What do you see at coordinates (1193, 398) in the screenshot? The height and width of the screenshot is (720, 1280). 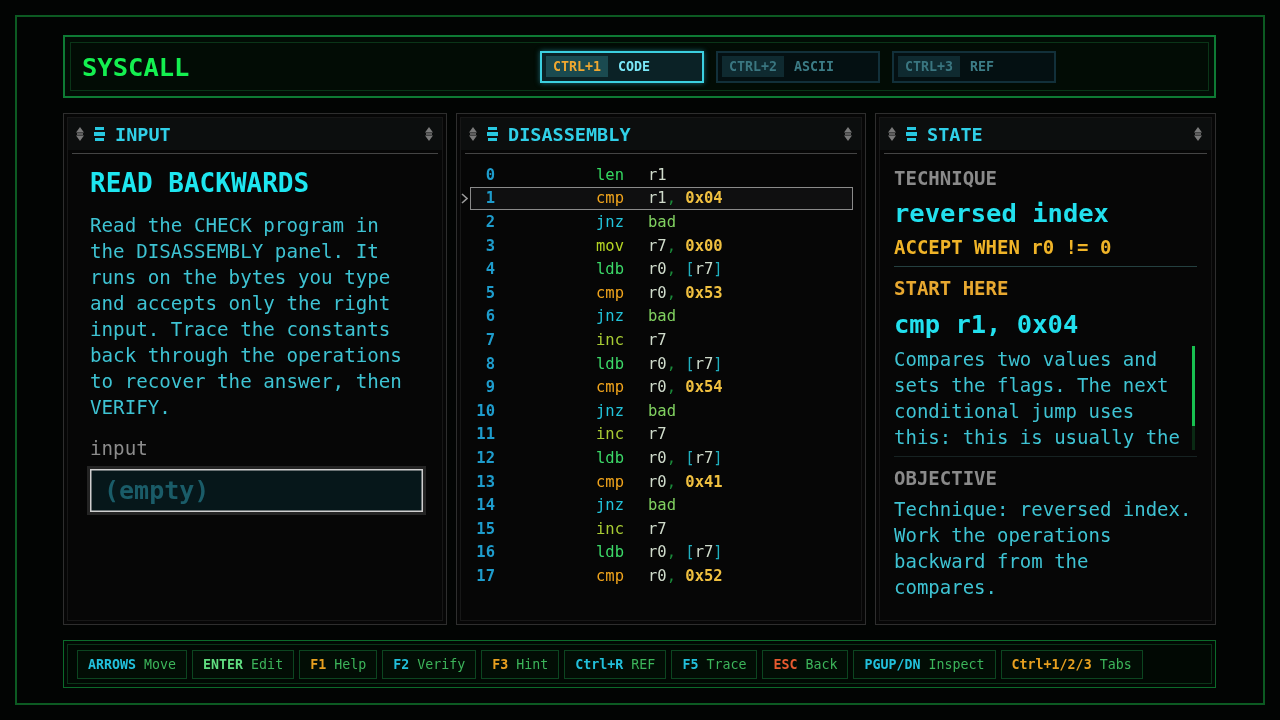 I see `scrollbar` at bounding box center [1193, 398].